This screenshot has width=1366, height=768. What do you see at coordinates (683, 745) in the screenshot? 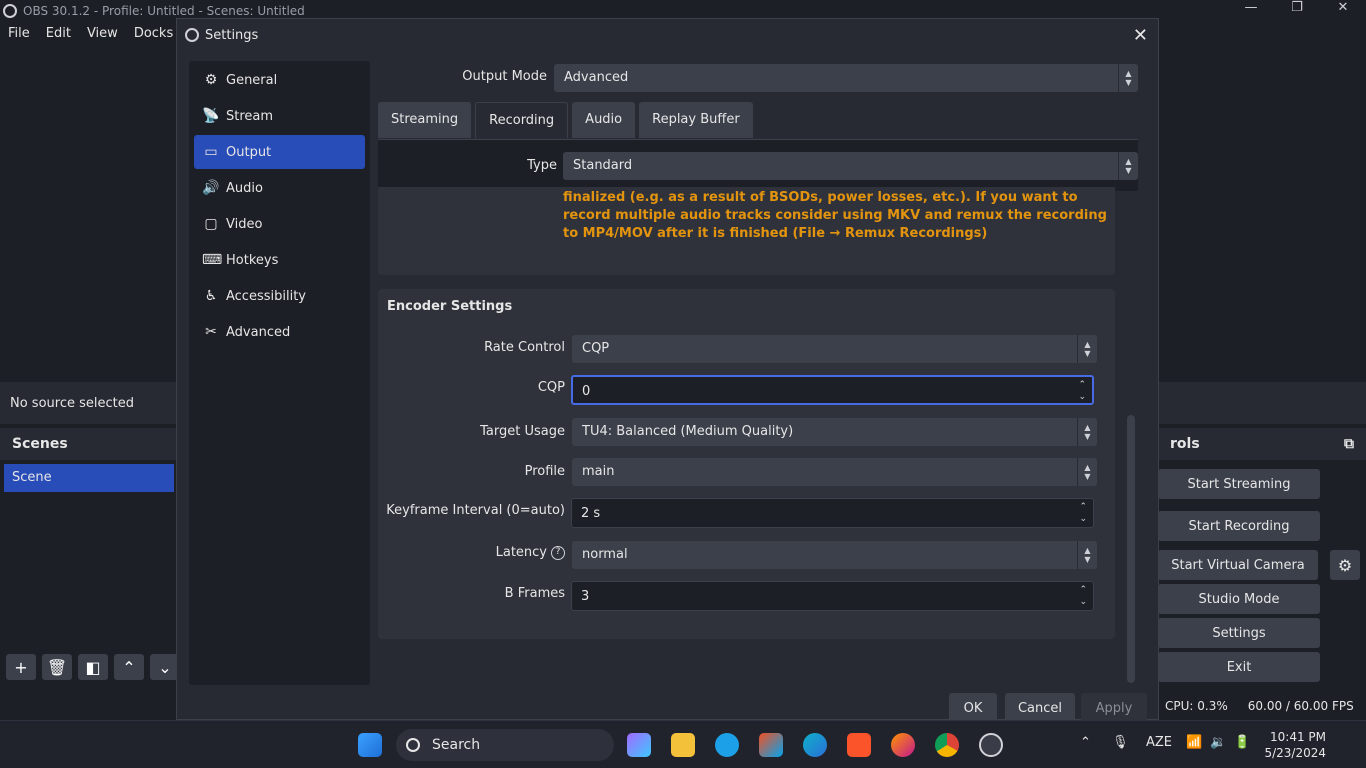
I see `file-explorer-icon` at bounding box center [683, 745].